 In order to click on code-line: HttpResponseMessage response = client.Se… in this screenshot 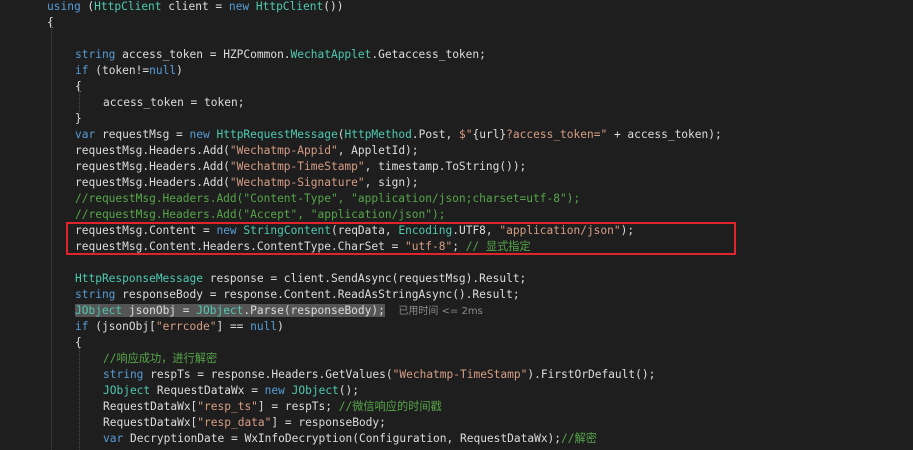, I will do `click(300, 279)`.